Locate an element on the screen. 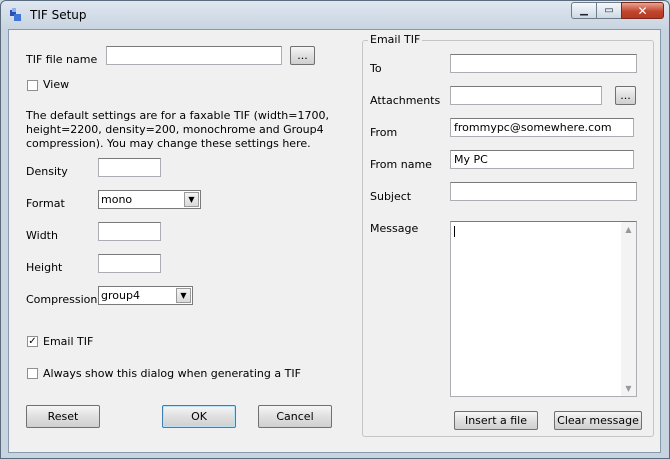  window-title: TIF Setup is located at coordinates (58, 15).